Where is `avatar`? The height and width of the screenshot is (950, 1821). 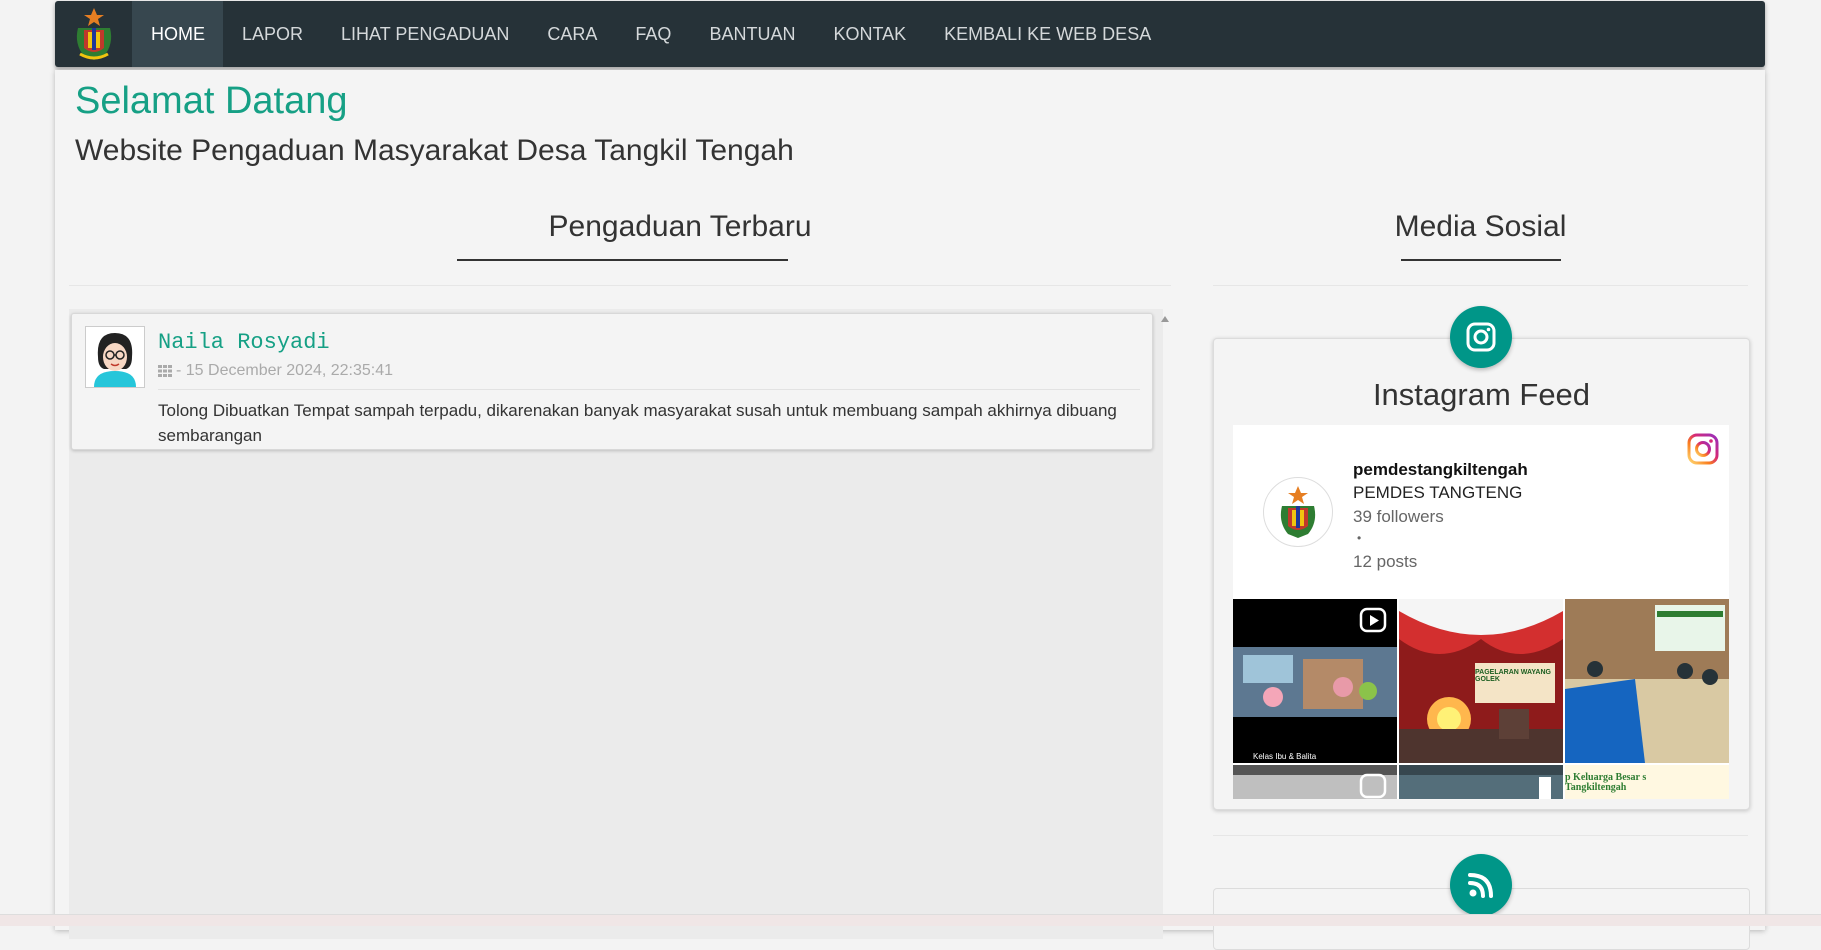
avatar is located at coordinates (115, 357).